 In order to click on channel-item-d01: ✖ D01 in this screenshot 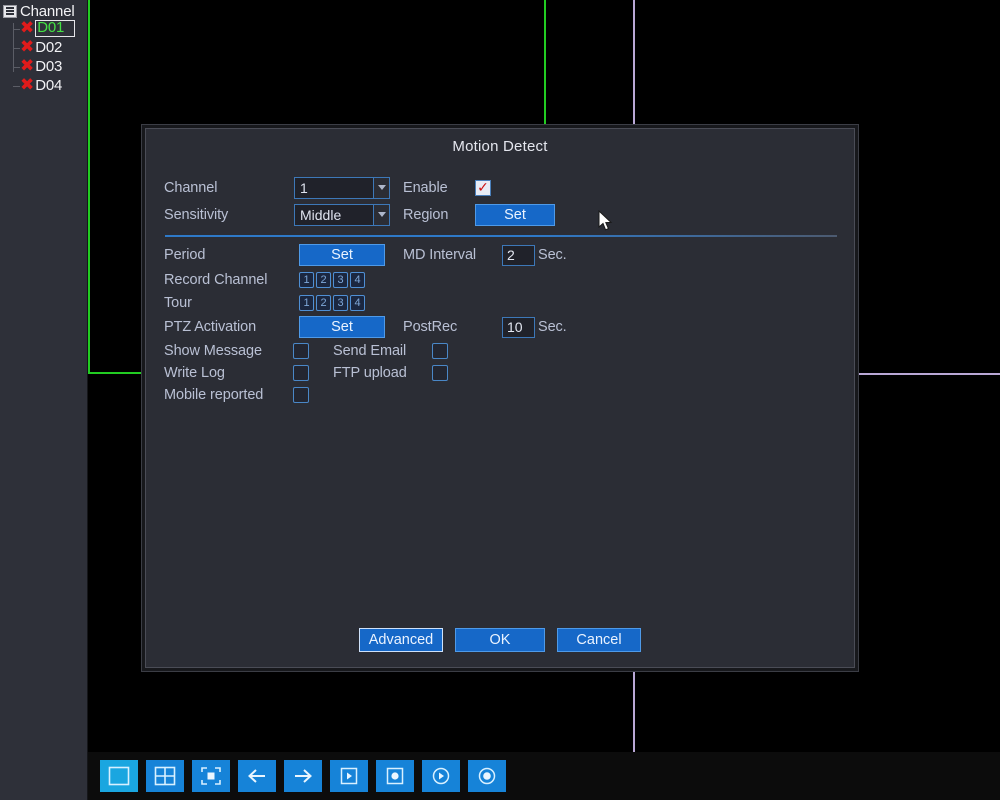, I will do `click(43, 28)`.